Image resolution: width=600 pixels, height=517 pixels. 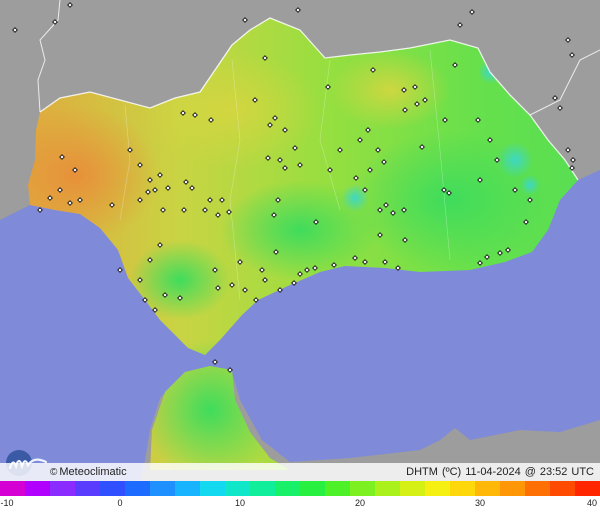 I want to click on scale-tick-label: 40, so click(x=592, y=503).